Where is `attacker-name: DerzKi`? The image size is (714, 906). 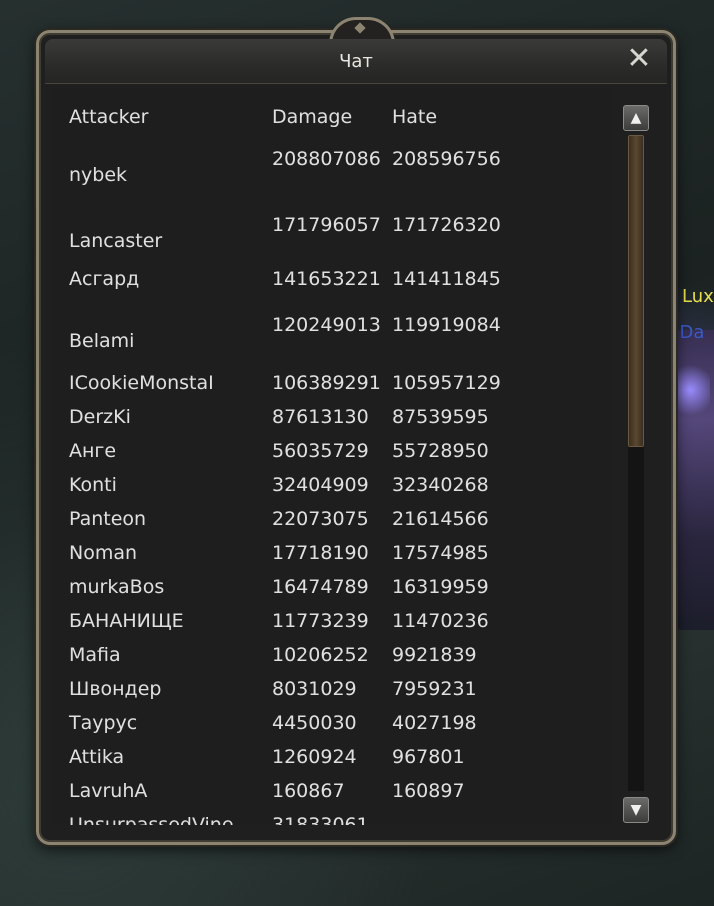
attacker-name: DerzKi is located at coordinates (100, 417).